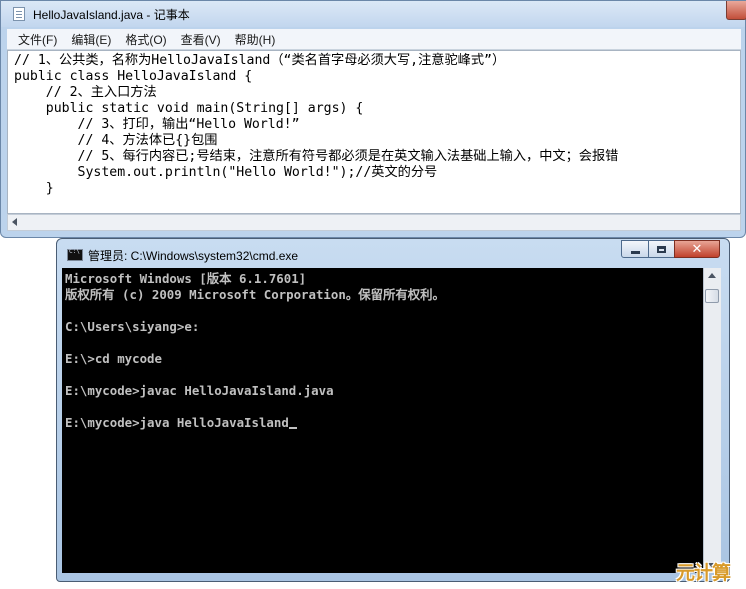 The height and width of the screenshot is (589, 746). What do you see at coordinates (193, 256) in the screenshot?
I see `cmd-title: 管理员: C:\Windows\system32\cmd.exe` at bounding box center [193, 256].